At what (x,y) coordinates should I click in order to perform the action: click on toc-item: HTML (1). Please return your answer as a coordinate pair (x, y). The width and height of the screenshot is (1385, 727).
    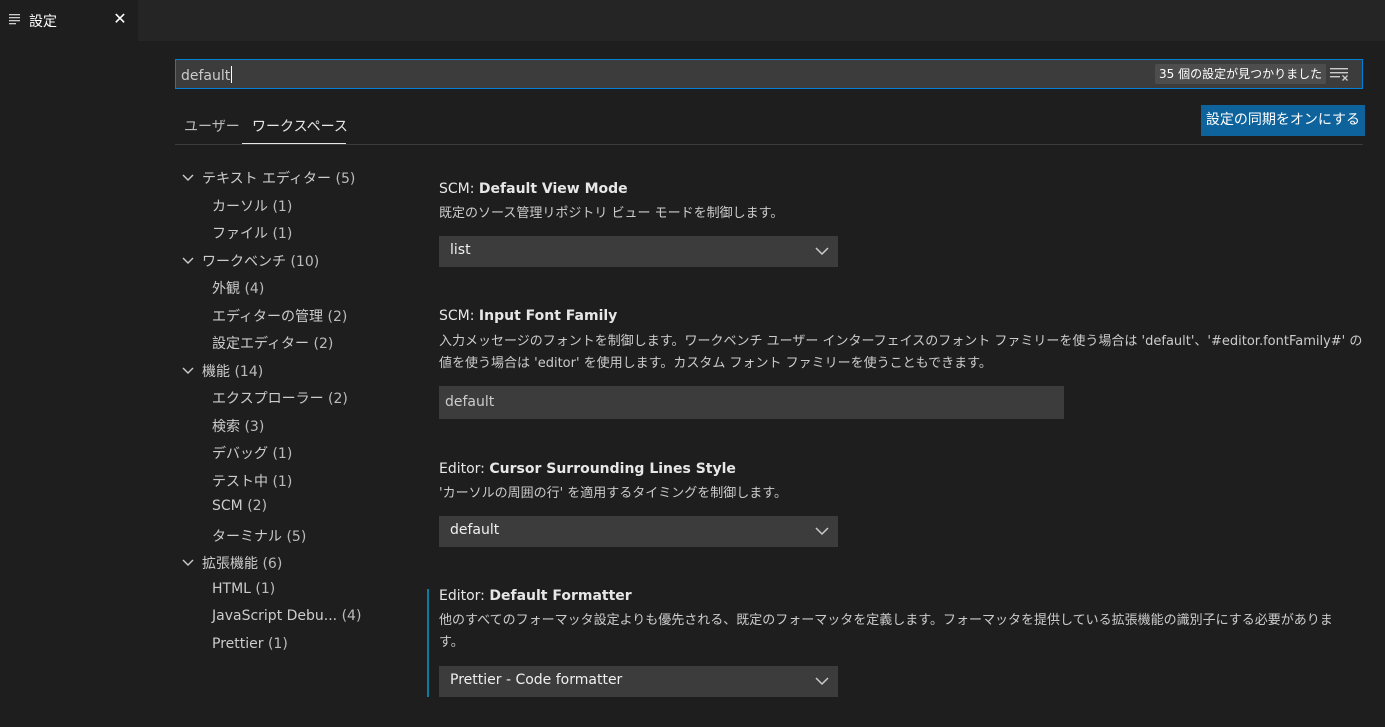
    Looking at the image, I should click on (243, 589).